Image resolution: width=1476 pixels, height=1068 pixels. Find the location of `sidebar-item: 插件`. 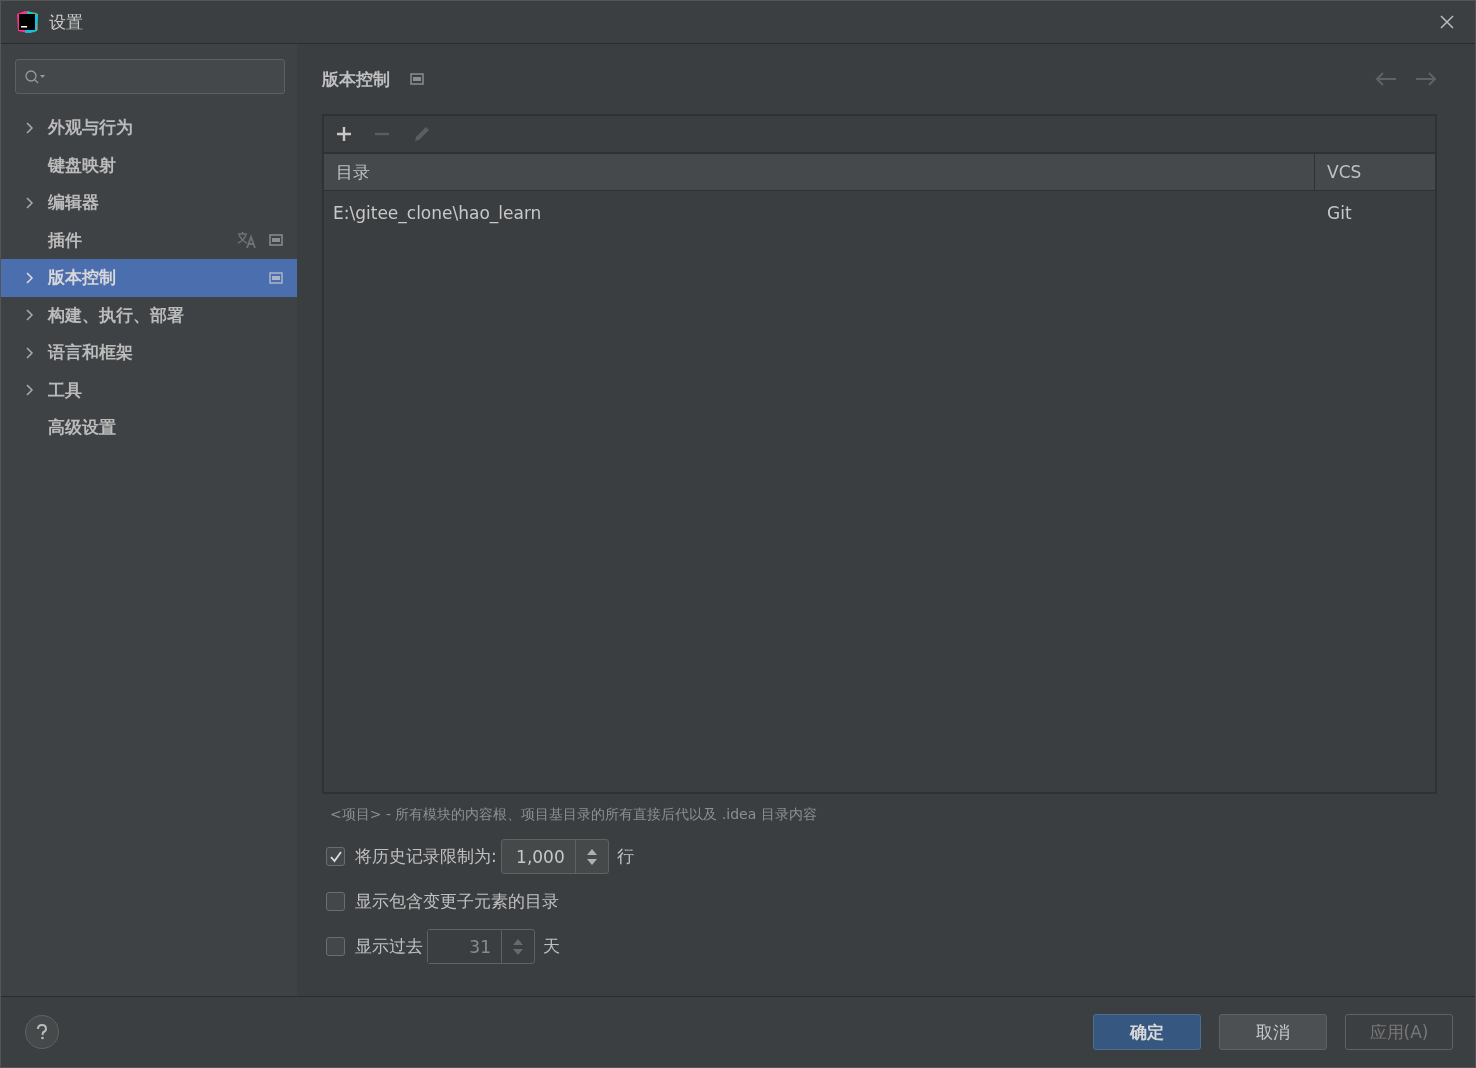

sidebar-item: 插件 is located at coordinates (149, 240).